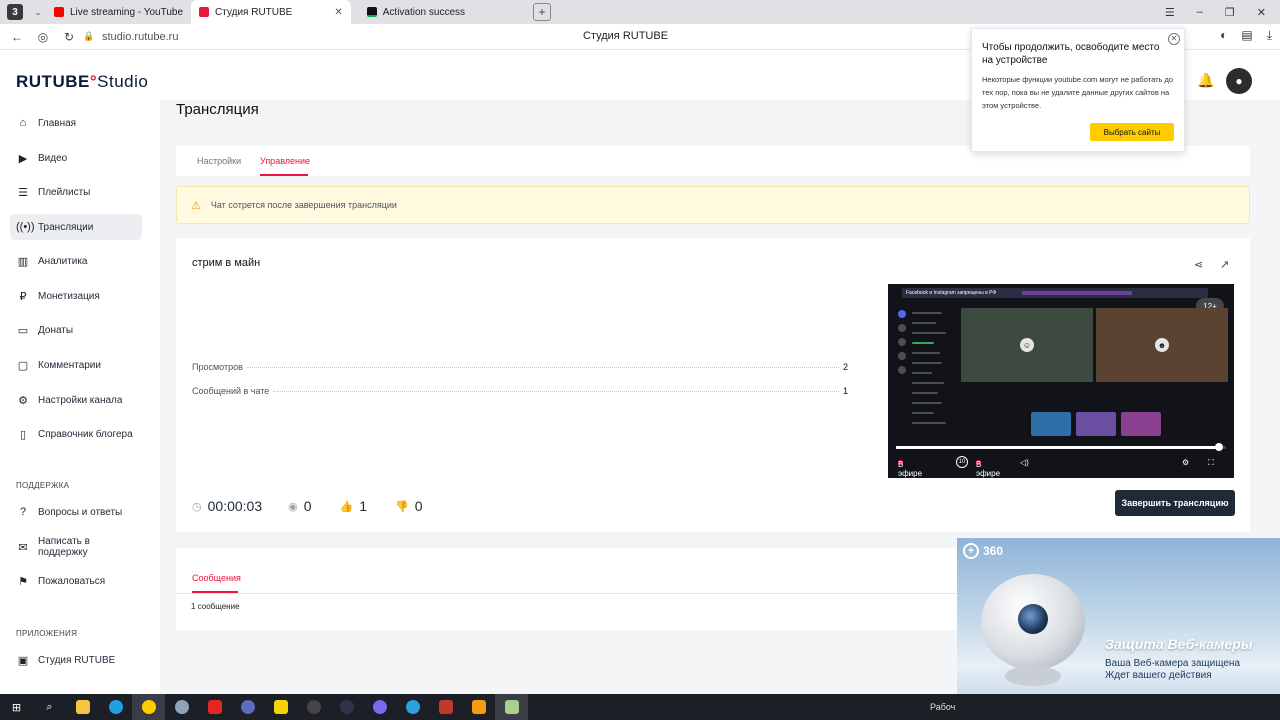 Image resolution: width=1280 pixels, height=720 pixels. What do you see at coordinates (76, 227) in the screenshot?
I see `sidebar-item-broadcasts: ((•)) Трансляции` at bounding box center [76, 227].